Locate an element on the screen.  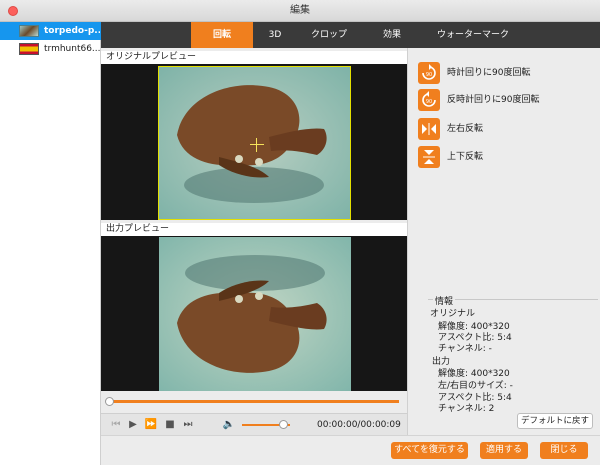
original-preview-label: オリジナルプレビュー is located at coordinates (254, 57).